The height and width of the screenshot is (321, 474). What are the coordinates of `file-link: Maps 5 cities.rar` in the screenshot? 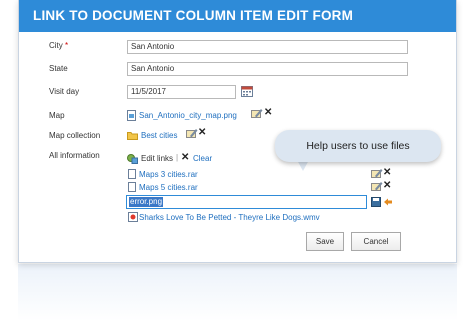 It's located at (168, 187).